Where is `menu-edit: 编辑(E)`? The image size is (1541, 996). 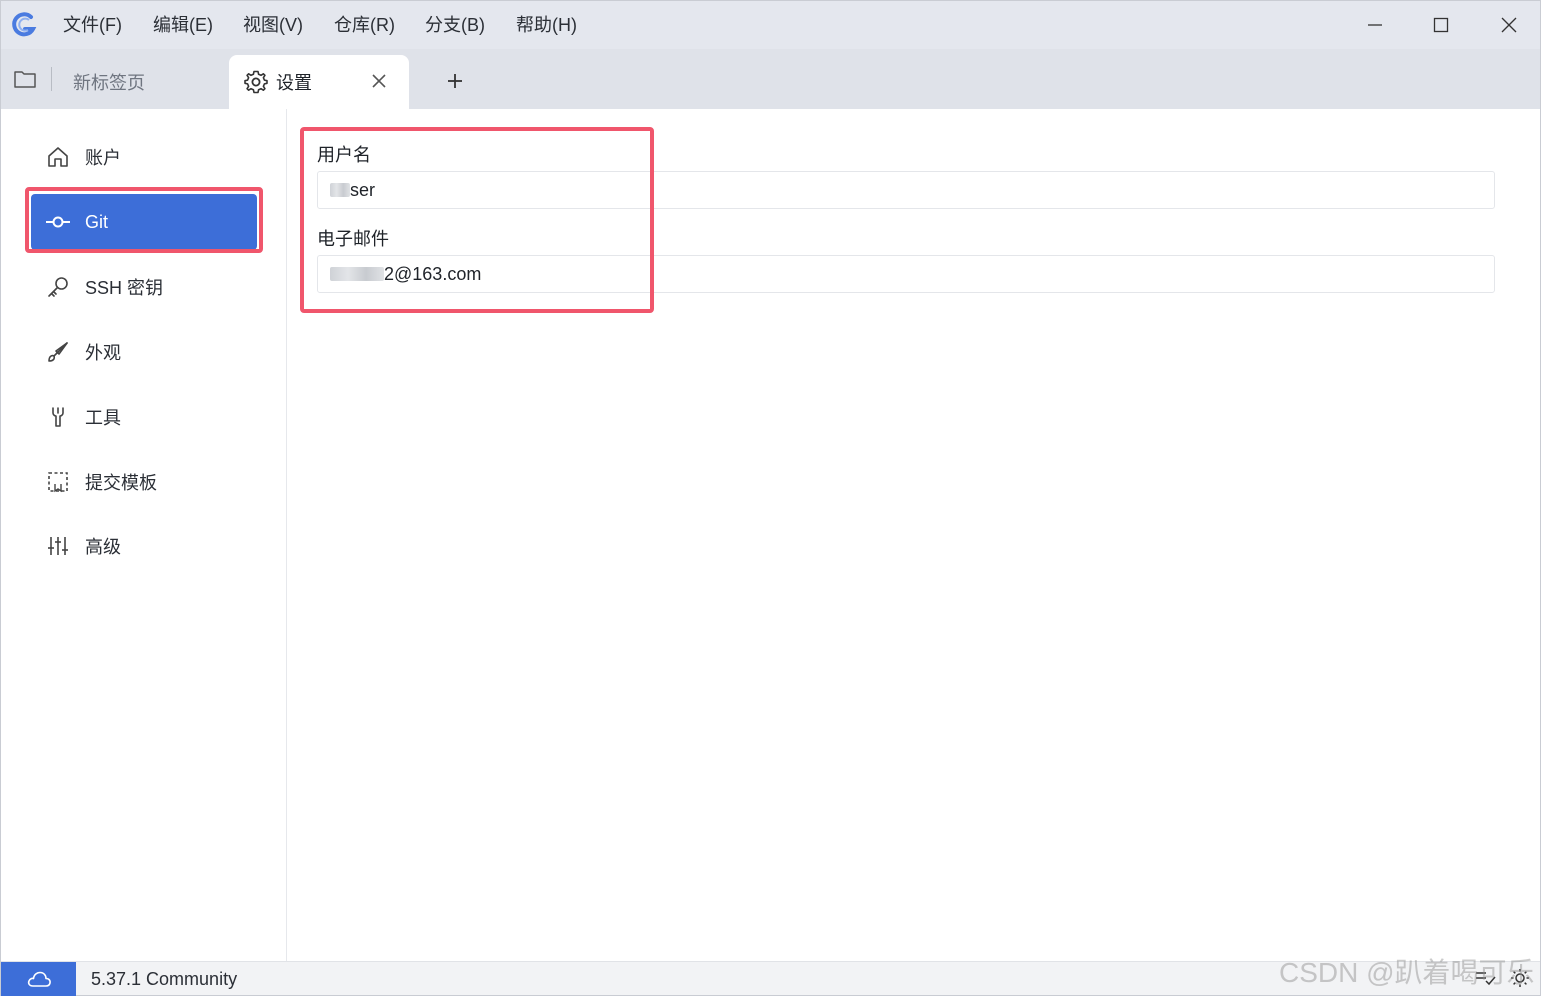 menu-edit: 编辑(E) is located at coordinates (183, 25).